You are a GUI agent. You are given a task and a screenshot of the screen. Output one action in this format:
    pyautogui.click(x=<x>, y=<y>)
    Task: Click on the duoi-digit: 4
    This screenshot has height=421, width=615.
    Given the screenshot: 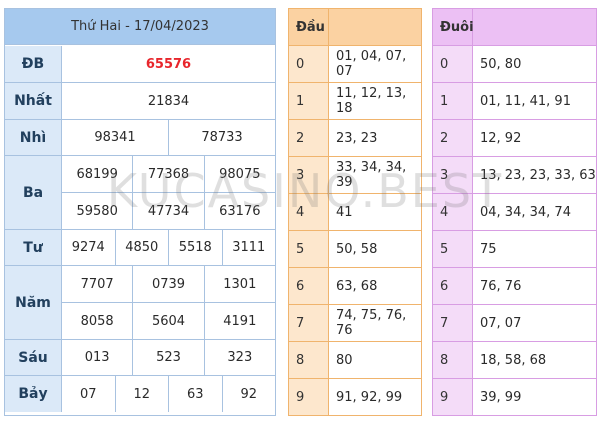 What is the action you would take?
    pyautogui.click(x=453, y=212)
    